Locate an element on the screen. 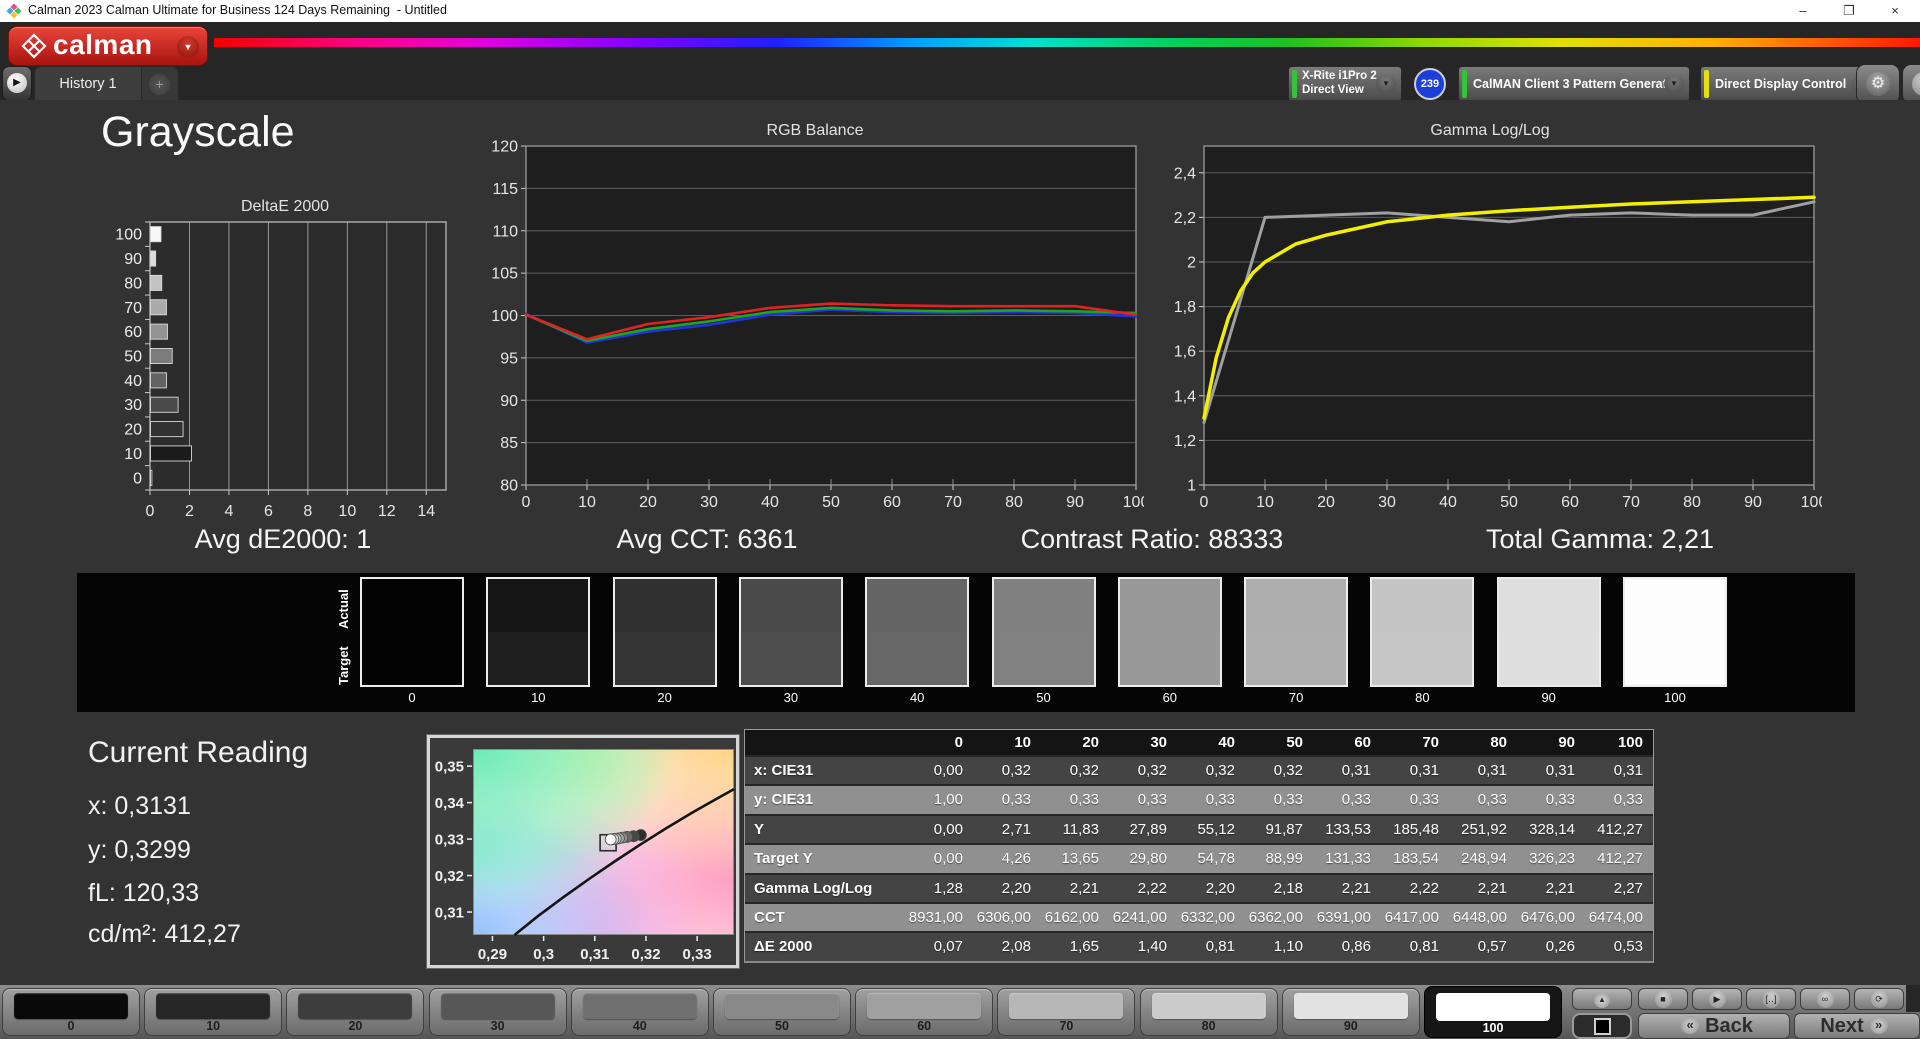  table-cell: 6162,00 is located at coordinates (1071, 917).